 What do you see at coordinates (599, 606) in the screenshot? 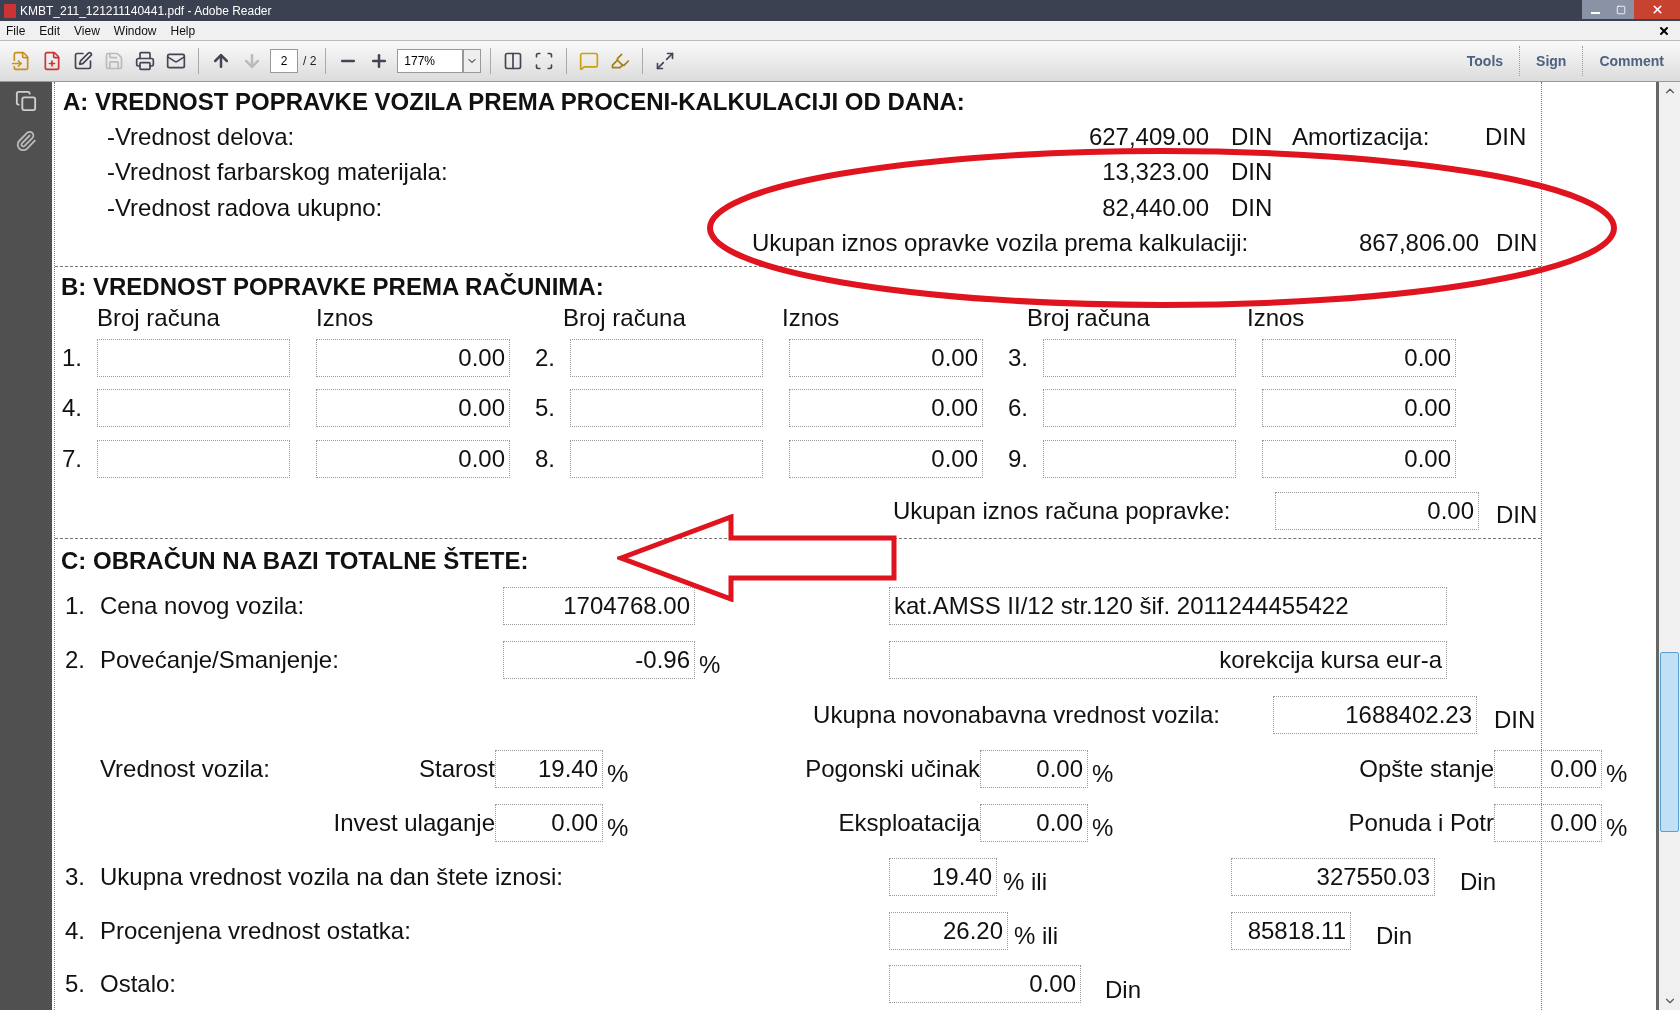
I see `form-field: 1704768.00` at bounding box center [599, 606].